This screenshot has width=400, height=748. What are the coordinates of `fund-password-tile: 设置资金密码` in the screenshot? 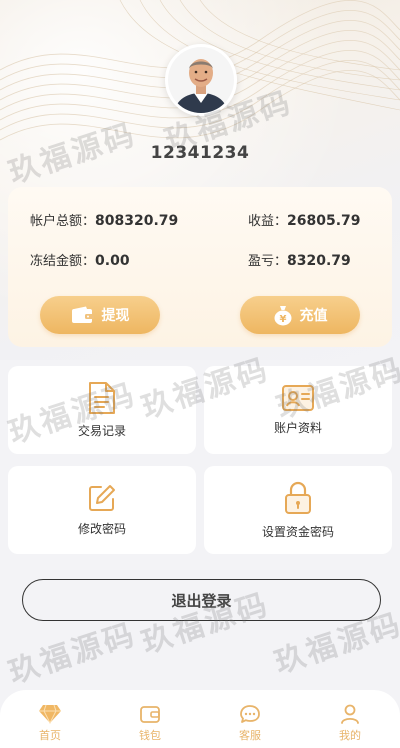 It's located at (298, 510).